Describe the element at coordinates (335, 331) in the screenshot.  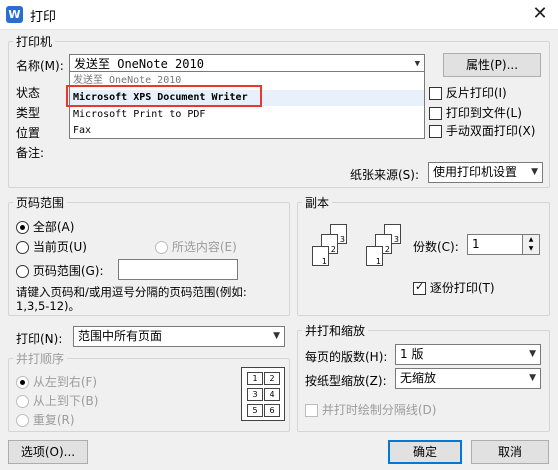
I see `zoom-group-label: 并打和缩放` at that location.